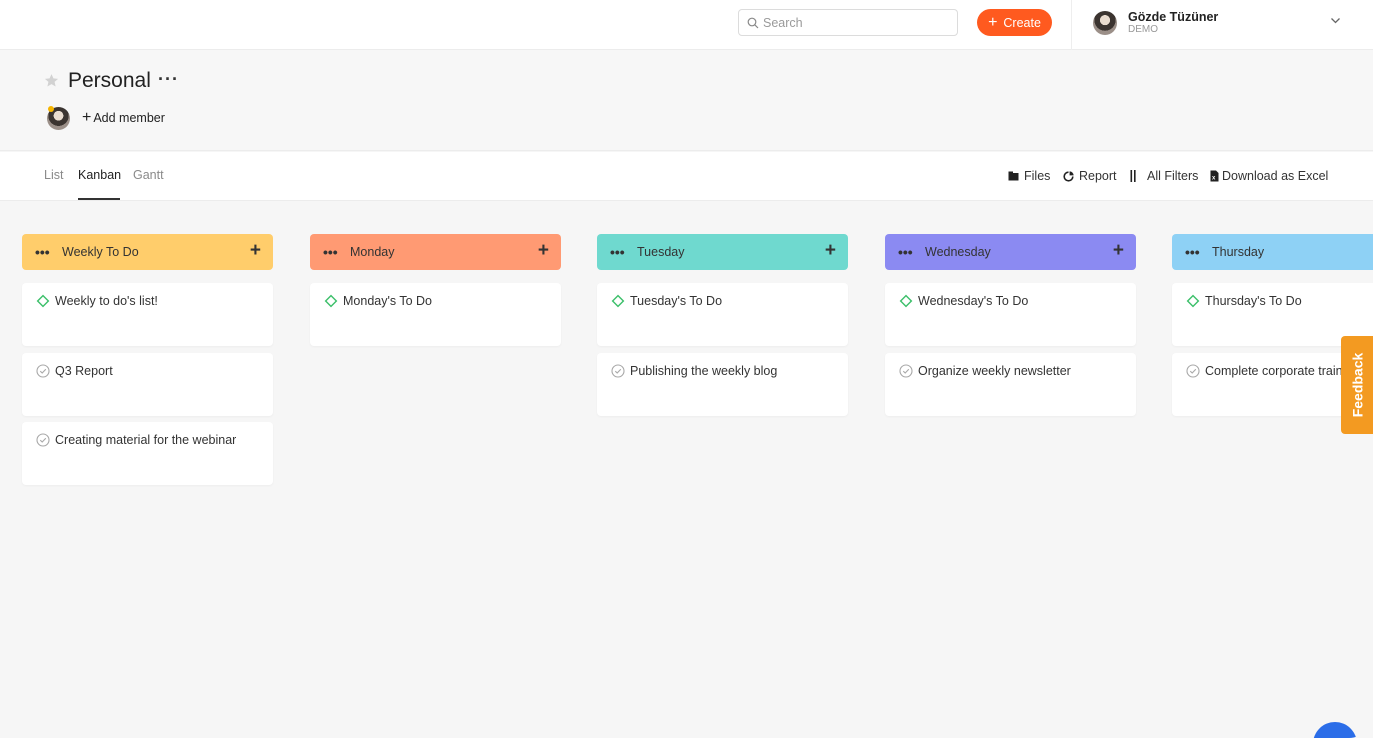 This screenshot has width=1373, height=738. What do you see at coordinates (686, 25) in the screenshot?
I see `top-bar: + Create Gözde Tüzüner DEMO` at bounding box center [686, 25].